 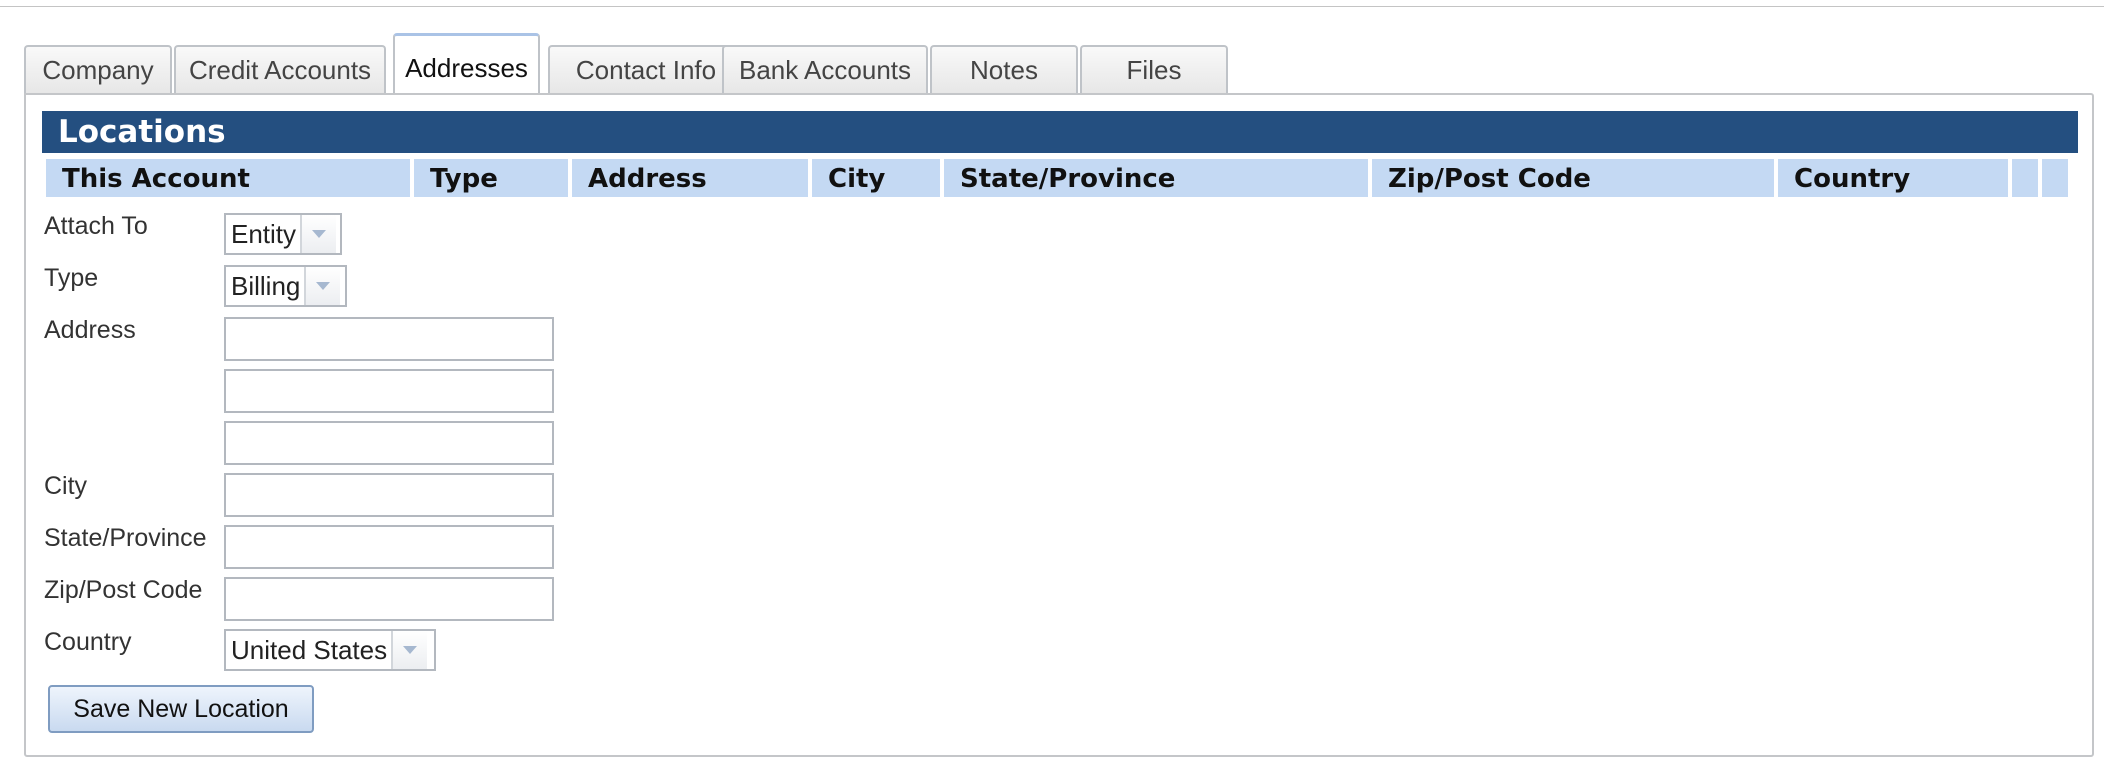 What do you see at coordinates (491, 178) in the screenshot?
I see `column-header-type: Type` at bounding box center [491, 178].